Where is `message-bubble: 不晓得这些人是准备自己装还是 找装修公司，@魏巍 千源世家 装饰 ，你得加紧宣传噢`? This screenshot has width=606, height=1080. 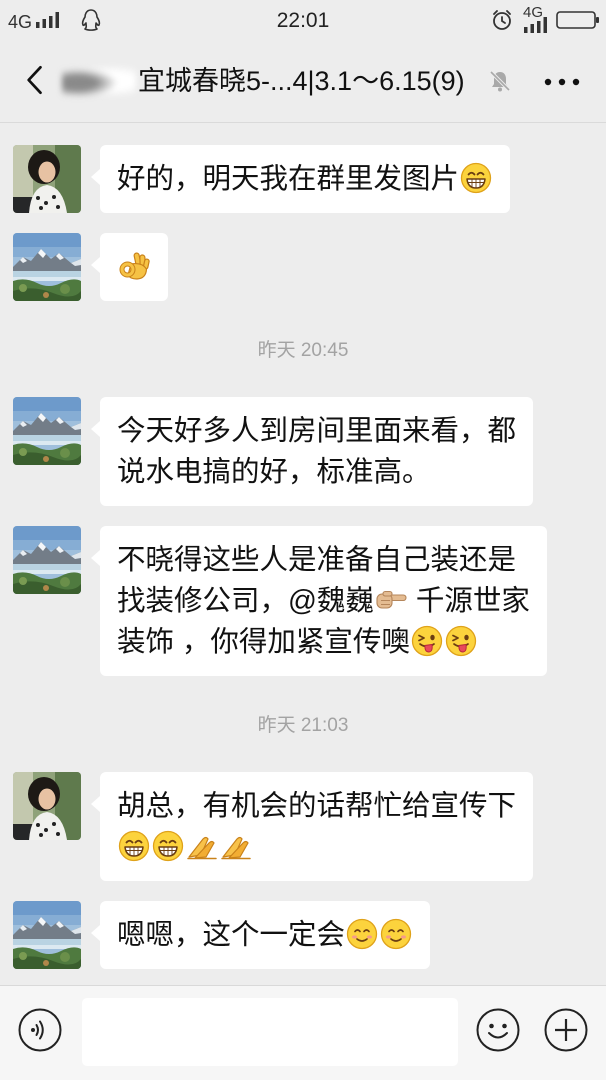
message-bubble: 不晓得这些人是准备自己装还是 找装修公司，@魏巍 千源世家 装饰 ，你得加紧宣传噢 is located at coordinates (319, 601).